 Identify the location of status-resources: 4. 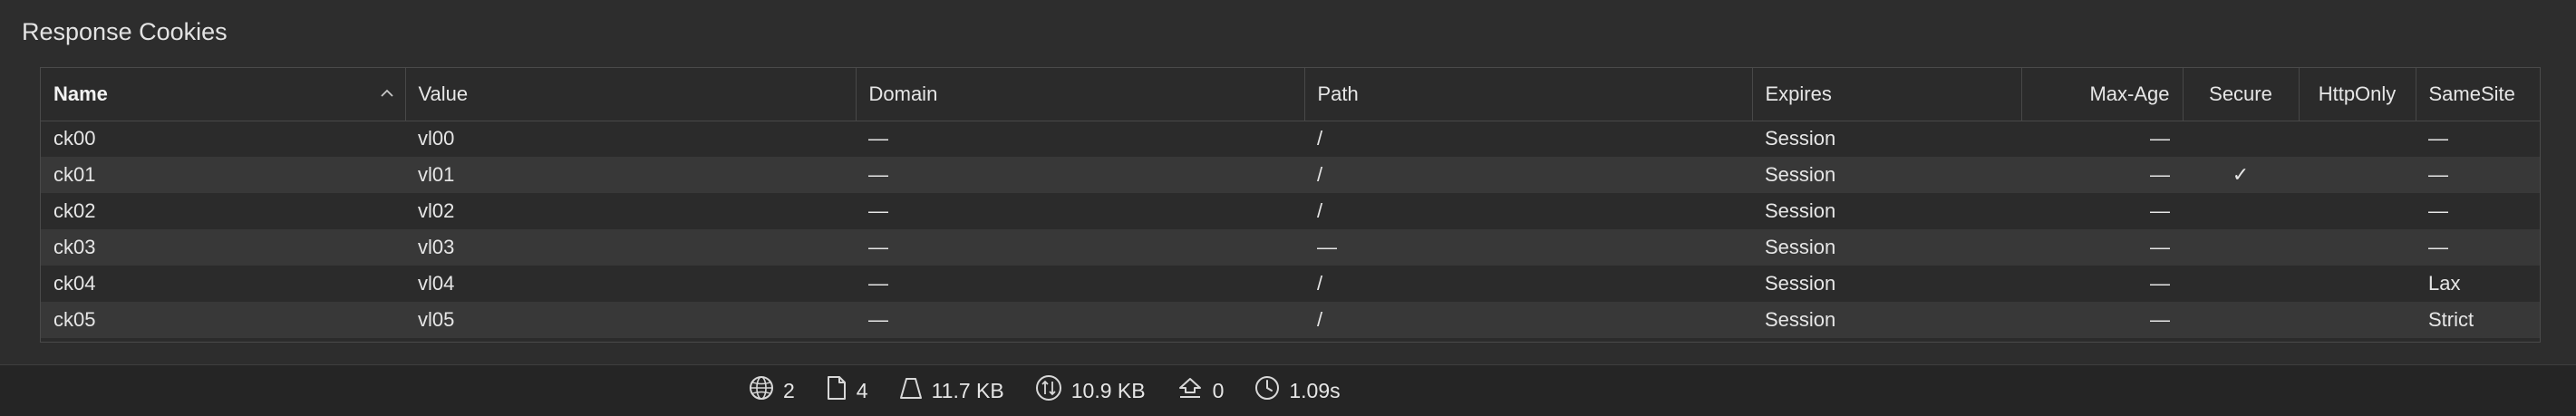
(847, 390).